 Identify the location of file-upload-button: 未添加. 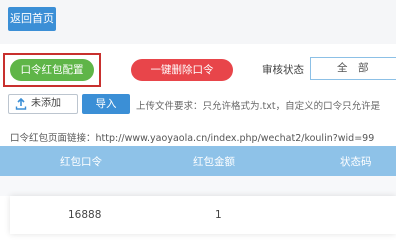
(43, 104).